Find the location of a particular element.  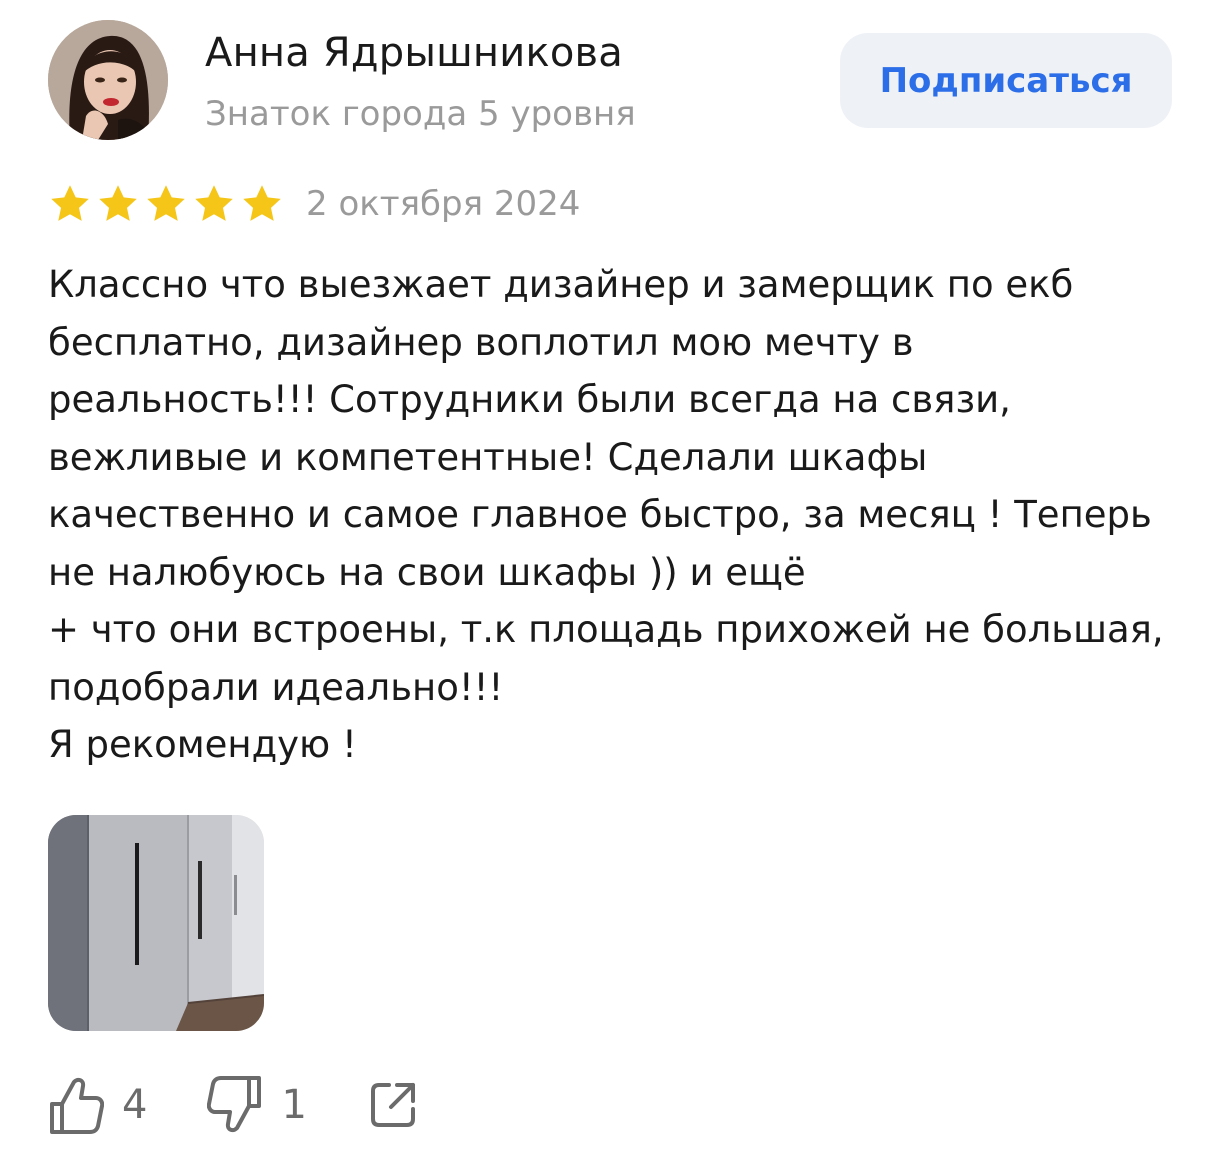

thumbs-down-icon is located at coordinates (235, 1105).